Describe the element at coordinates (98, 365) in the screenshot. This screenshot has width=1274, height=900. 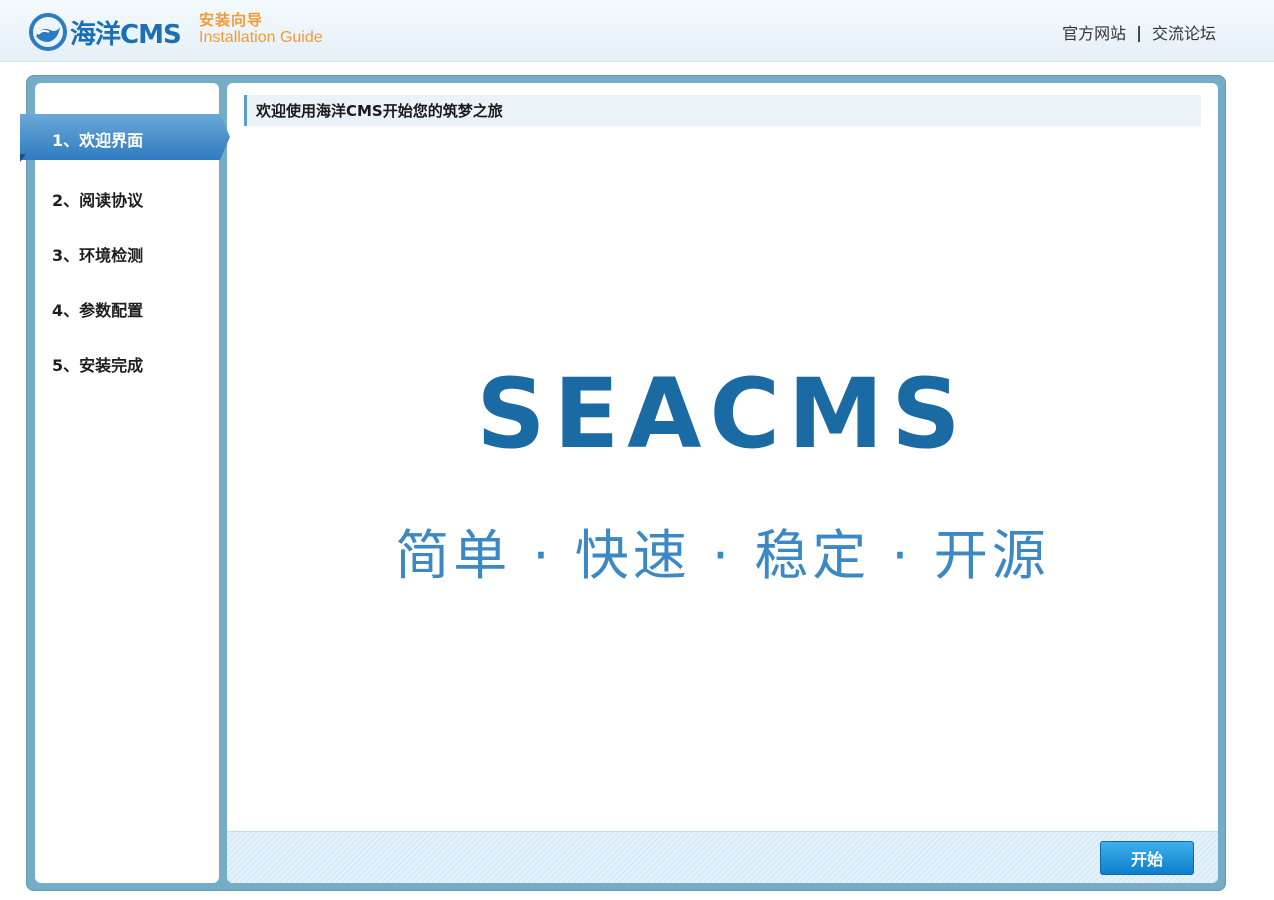
I see `step-item-complete: 5、安装完成` at that location.